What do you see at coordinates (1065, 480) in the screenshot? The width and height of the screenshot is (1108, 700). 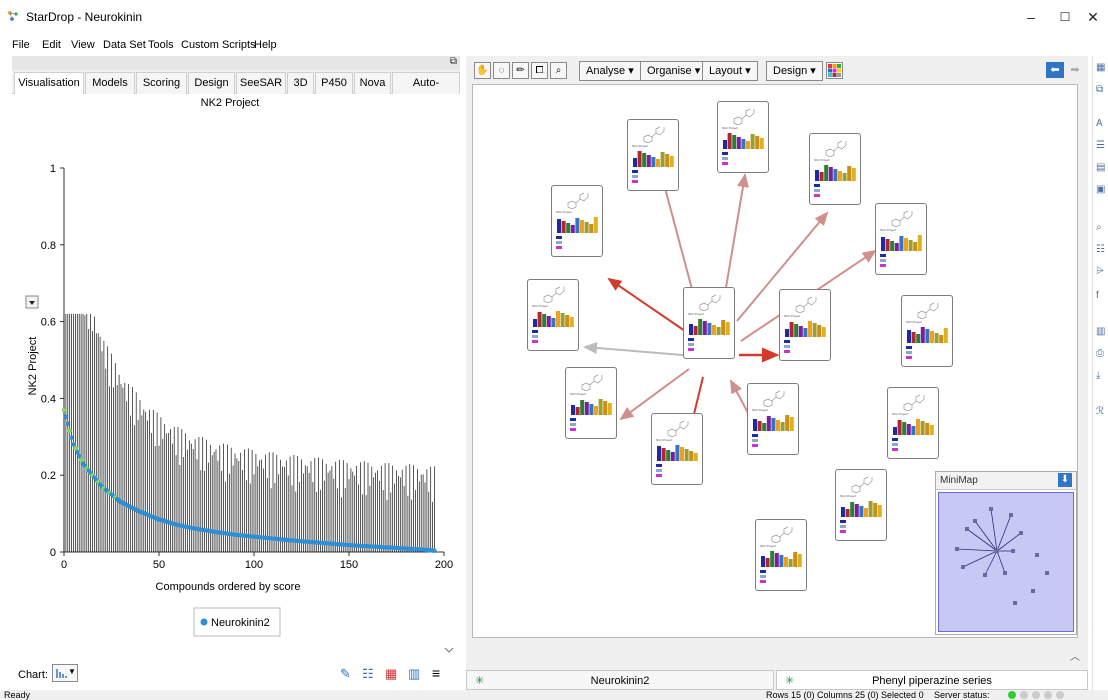 I see `minimap-toggle-icon: ⬇` at bounding box center [1065, 480].